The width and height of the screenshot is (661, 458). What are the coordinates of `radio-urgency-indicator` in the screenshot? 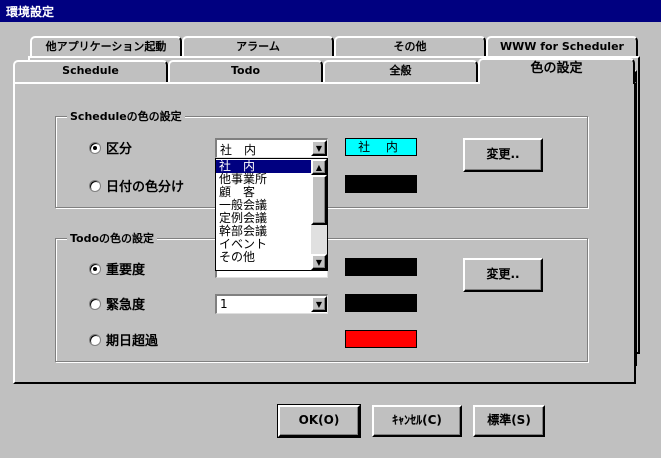 It's located at (95, 303).